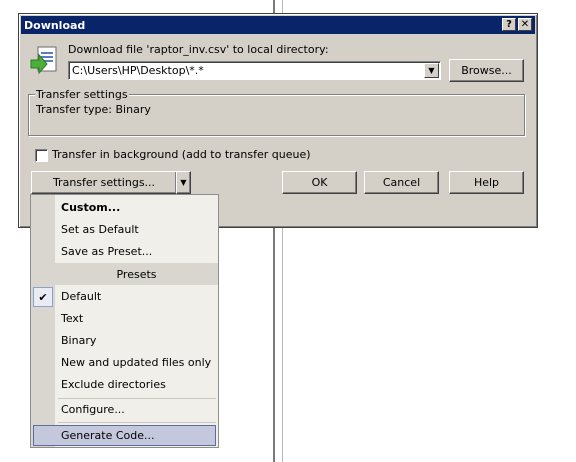 The width and height of the screenshot is (576, 462). I want to click on menu-item-label: Set as Default, so click(100, 229).